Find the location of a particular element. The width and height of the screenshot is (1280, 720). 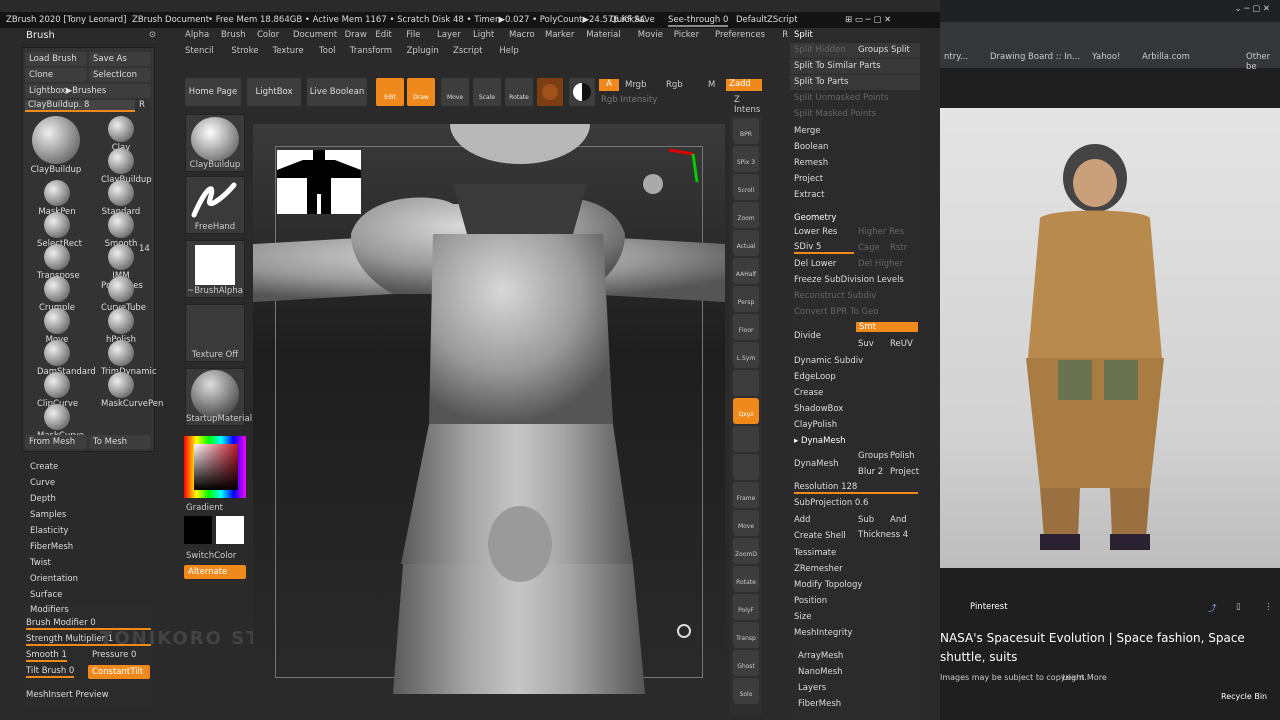

split-masked-button: Split Masked Points is located at coordinates (835, 114).